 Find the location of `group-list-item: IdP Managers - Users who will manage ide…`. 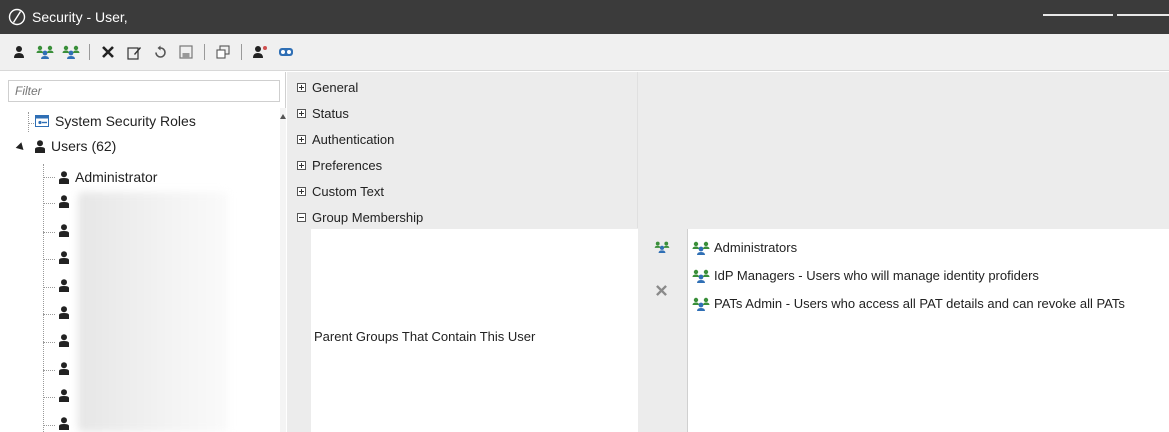

group-list-item: IdP Managers - Users who will manage ide… is located at coordinates (865, 275).